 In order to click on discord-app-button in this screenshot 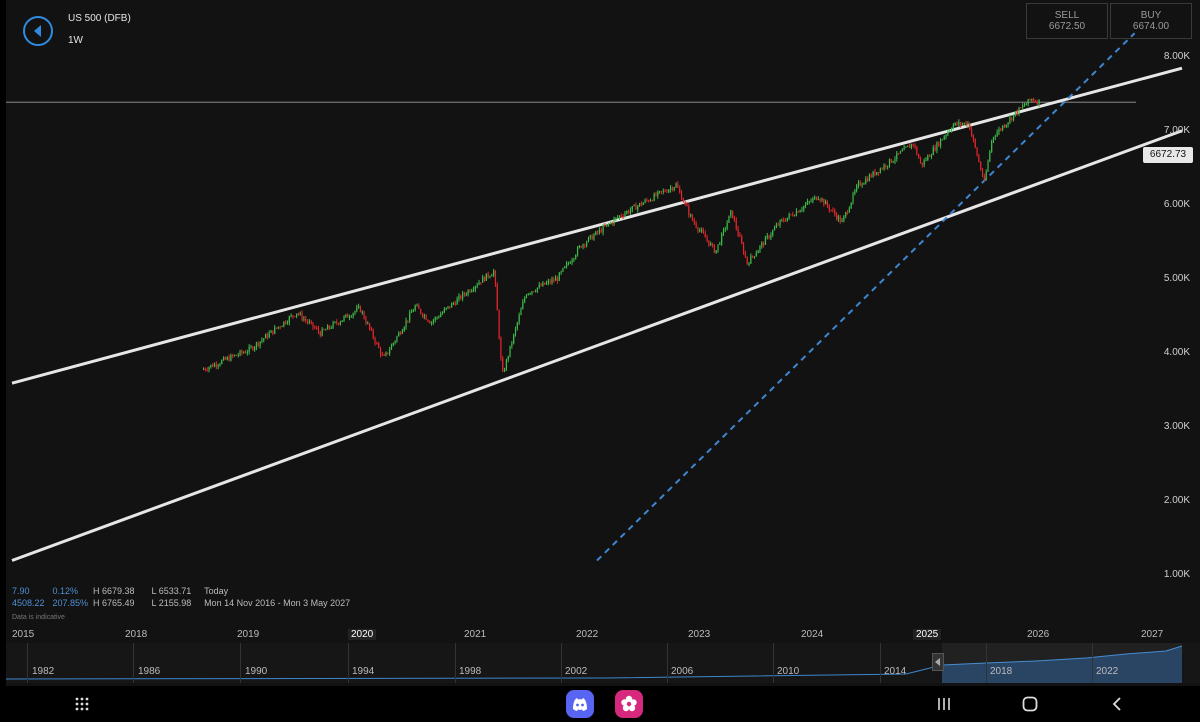, I will do `click(580, 704)`.